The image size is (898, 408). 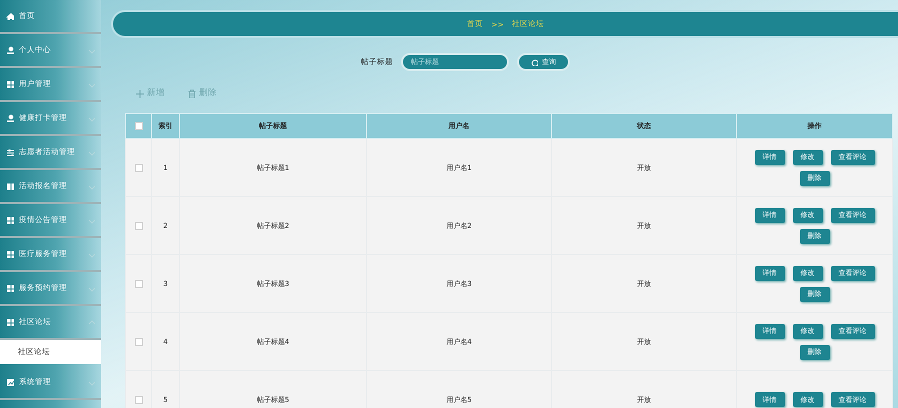 What do you see at coordinates (534, 62) in the screenshot?
I see `search-icon` at bounding box center [534, 62].